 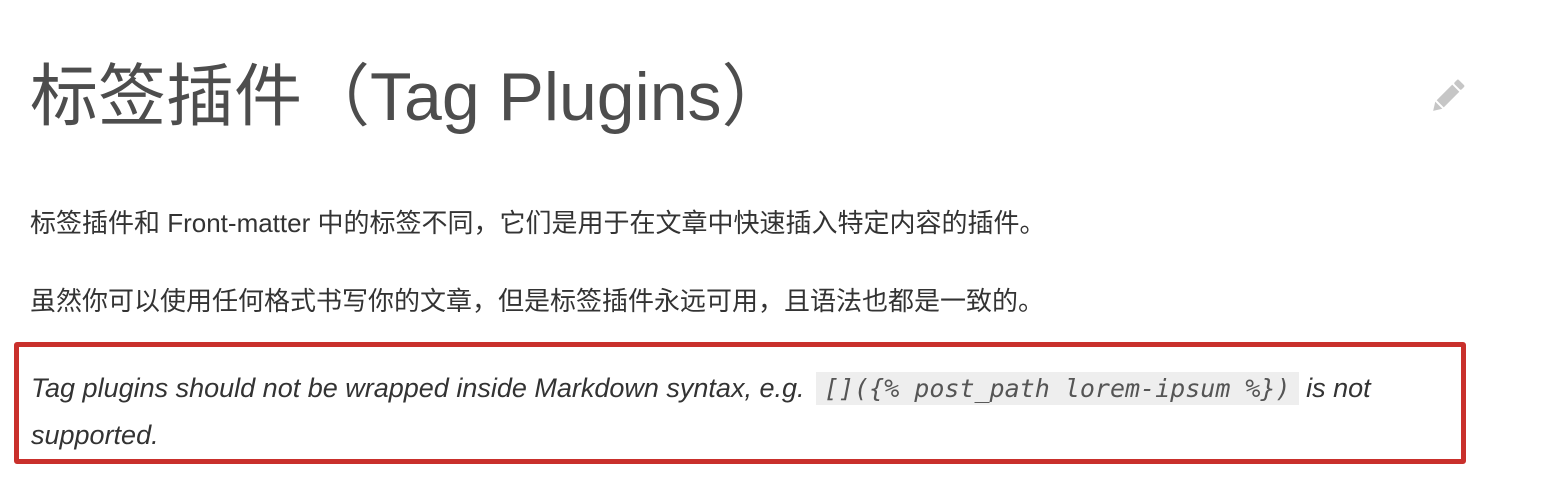 I want to click on pencil-icon, so click(x=1449, y=95).